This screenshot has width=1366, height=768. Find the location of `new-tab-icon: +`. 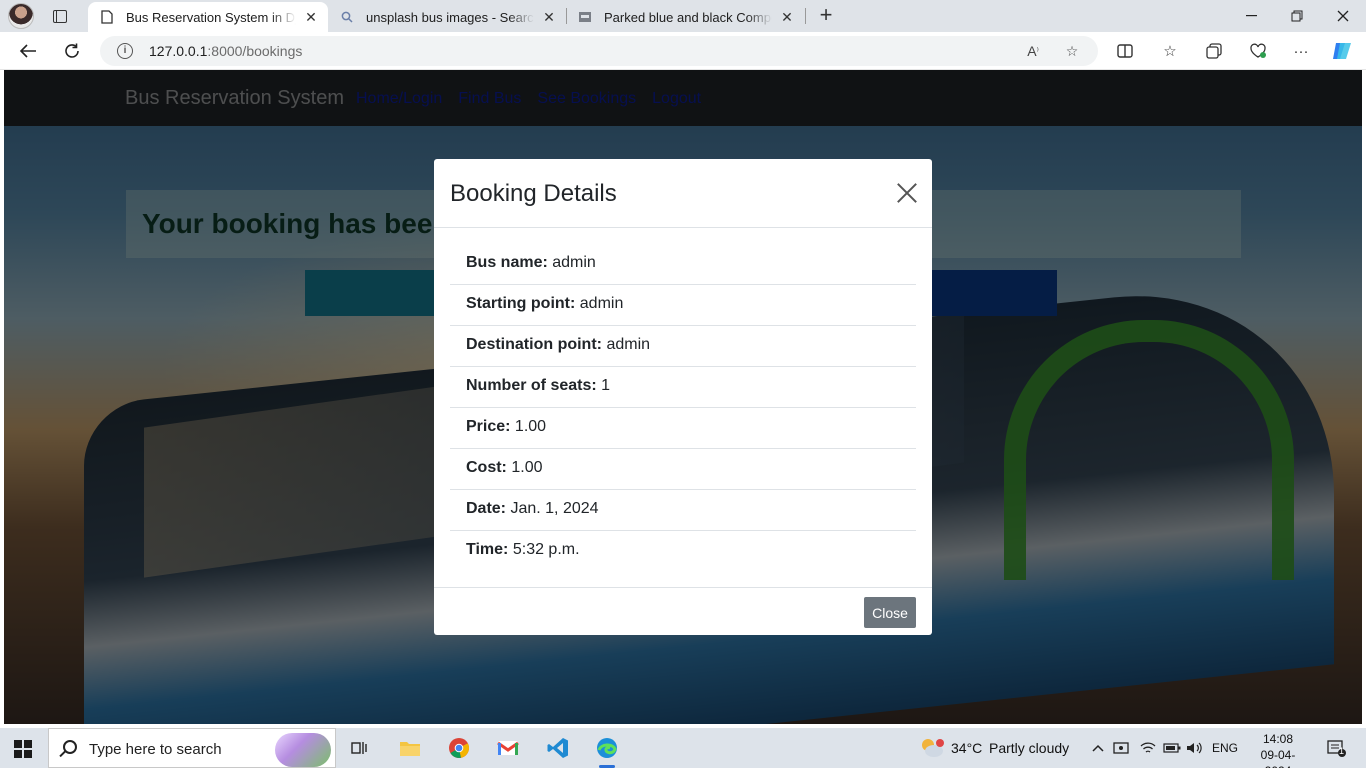

new-tab-icon: + is located at coordinates (826, 16).